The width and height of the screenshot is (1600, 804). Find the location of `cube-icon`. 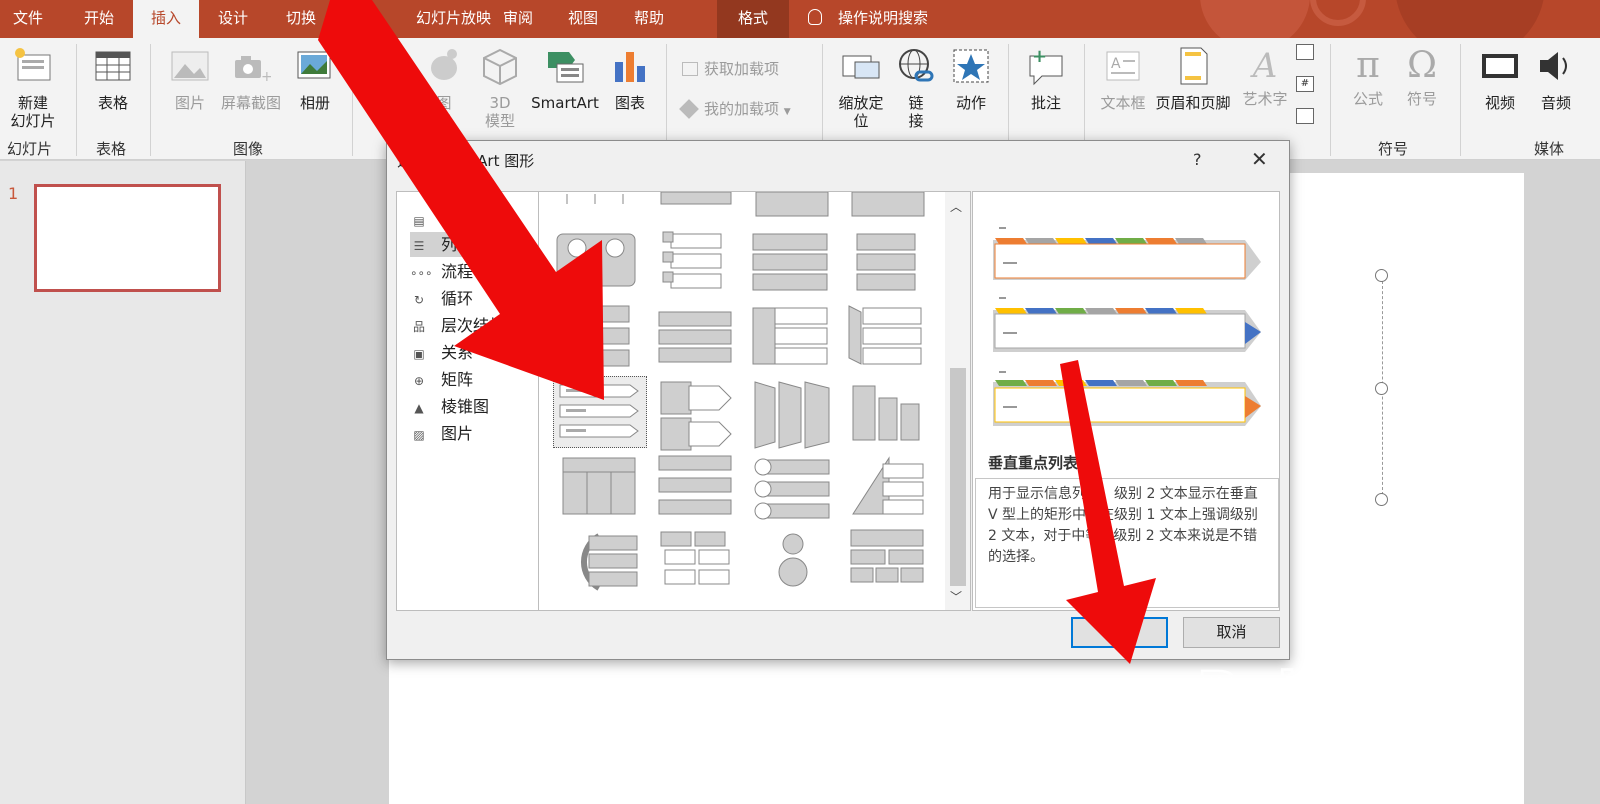

cube-icon is located at coordinates (500, 67).